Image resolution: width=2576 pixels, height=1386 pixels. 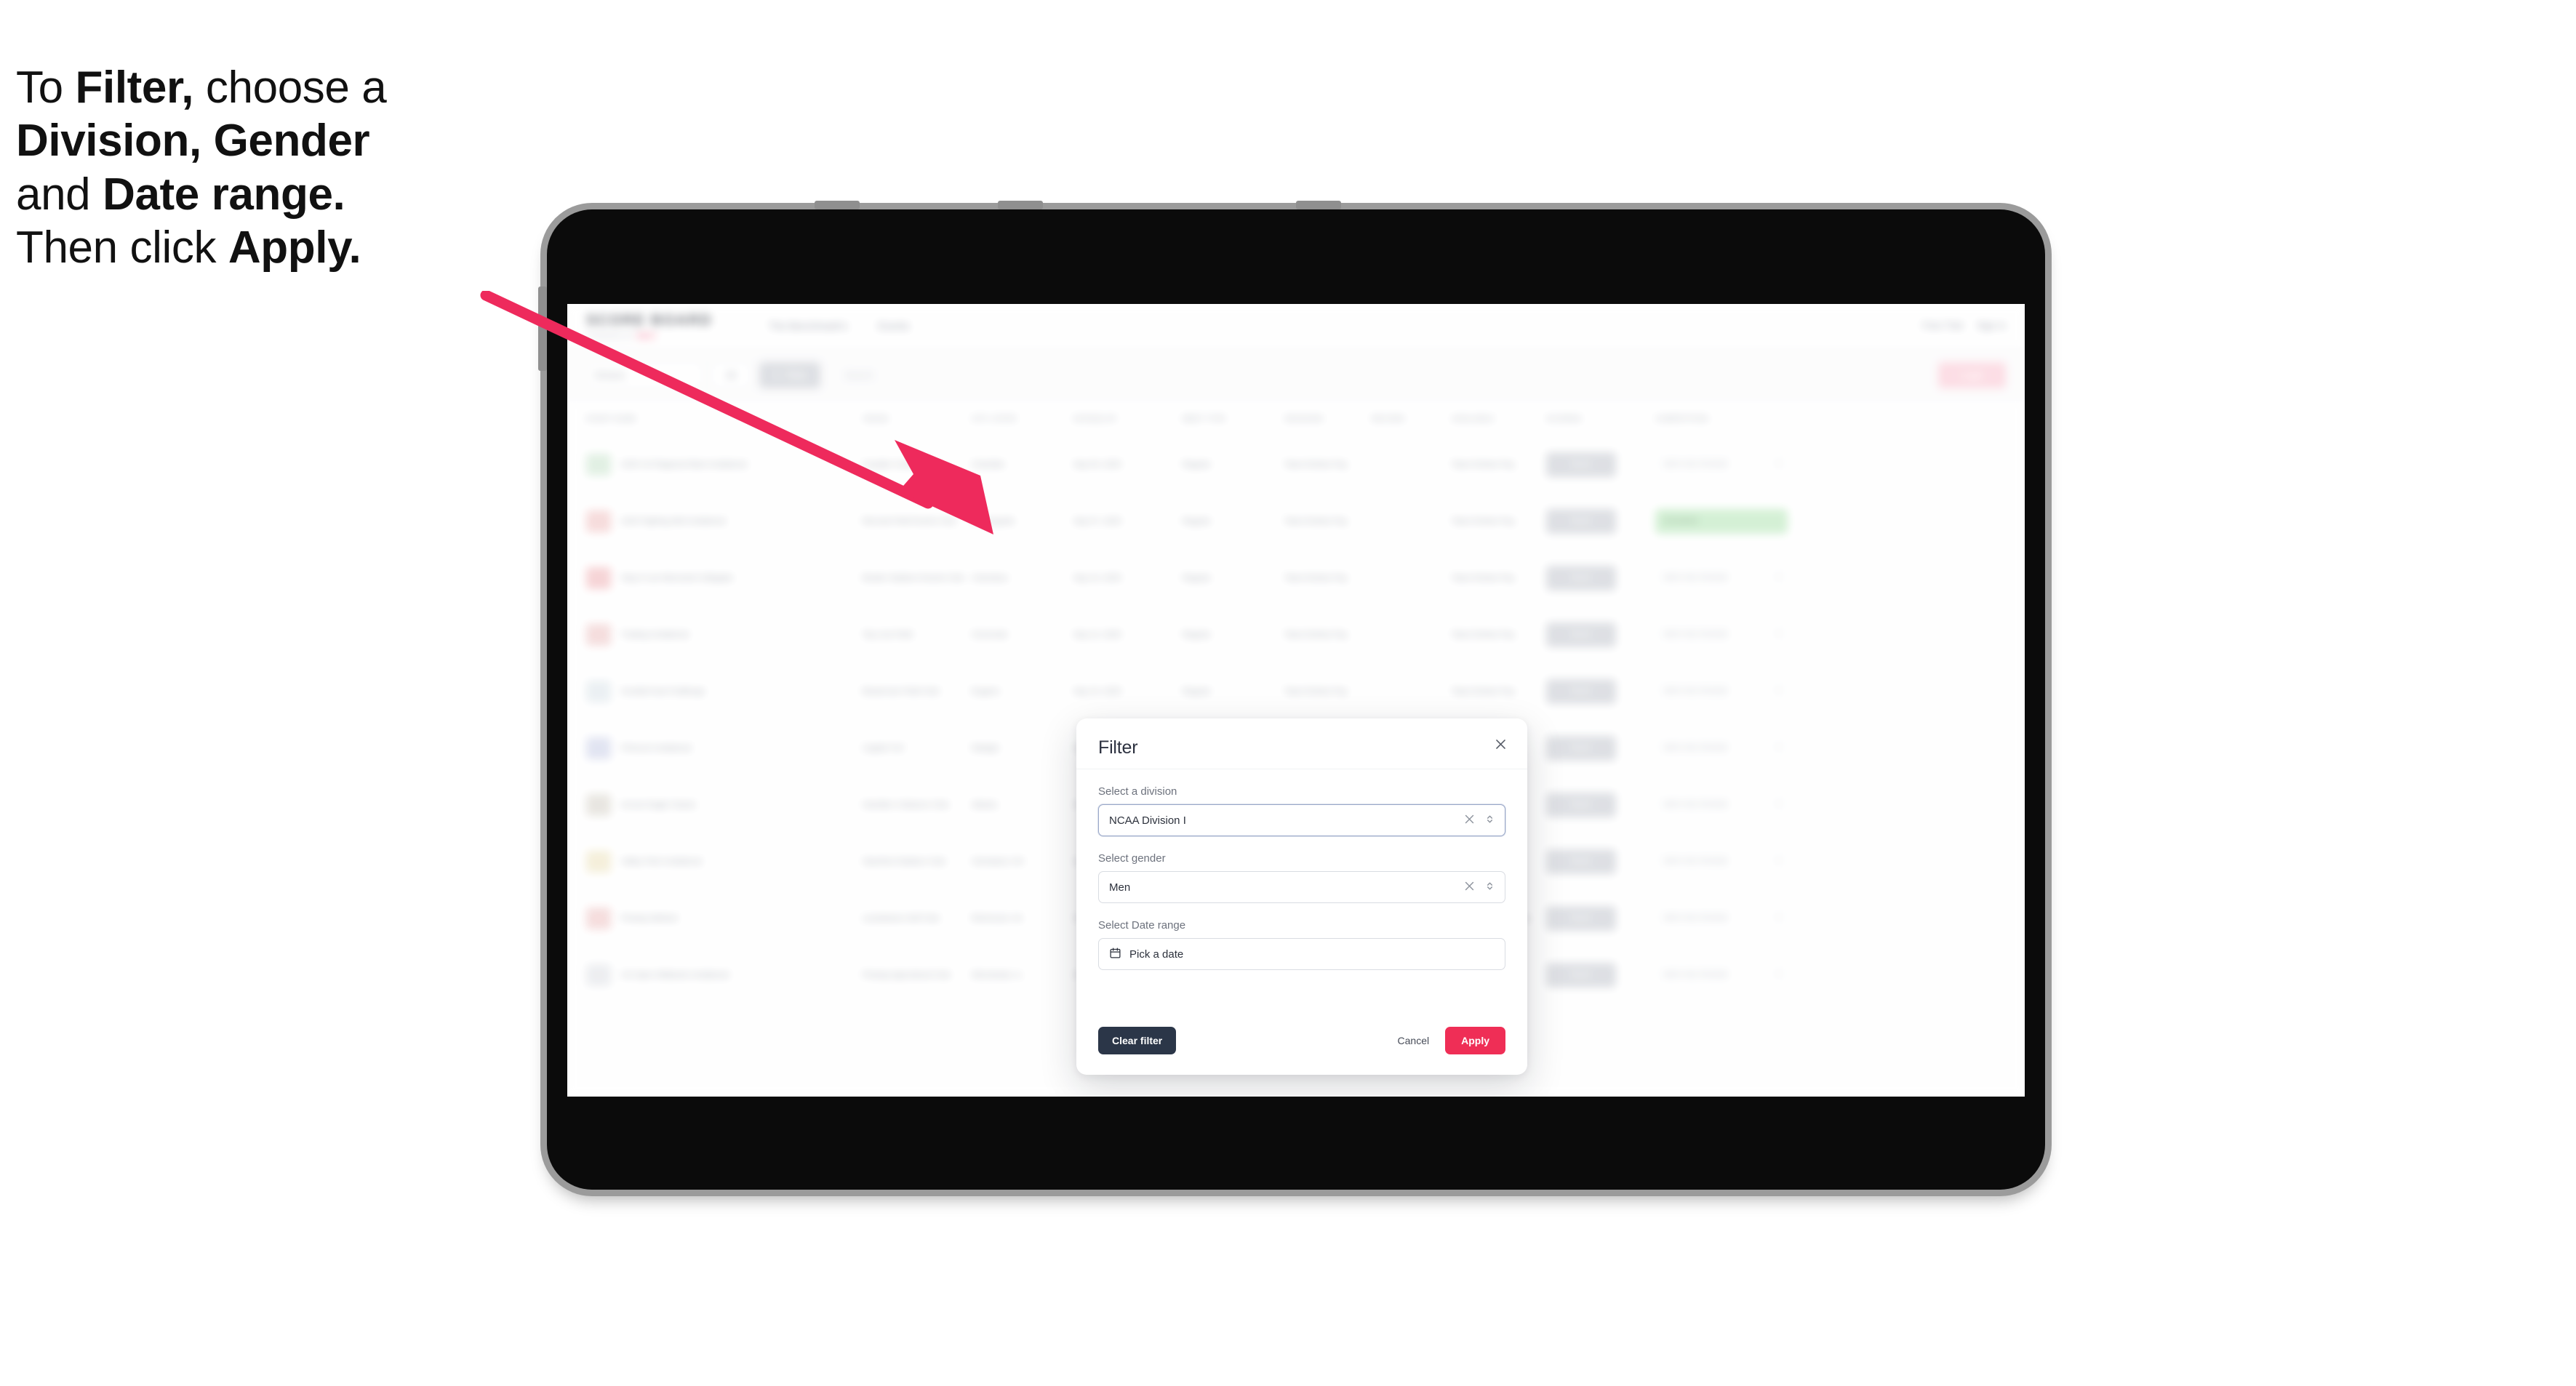 I want to click on caption-line-3: and Date range., so click(x=292, y=195).